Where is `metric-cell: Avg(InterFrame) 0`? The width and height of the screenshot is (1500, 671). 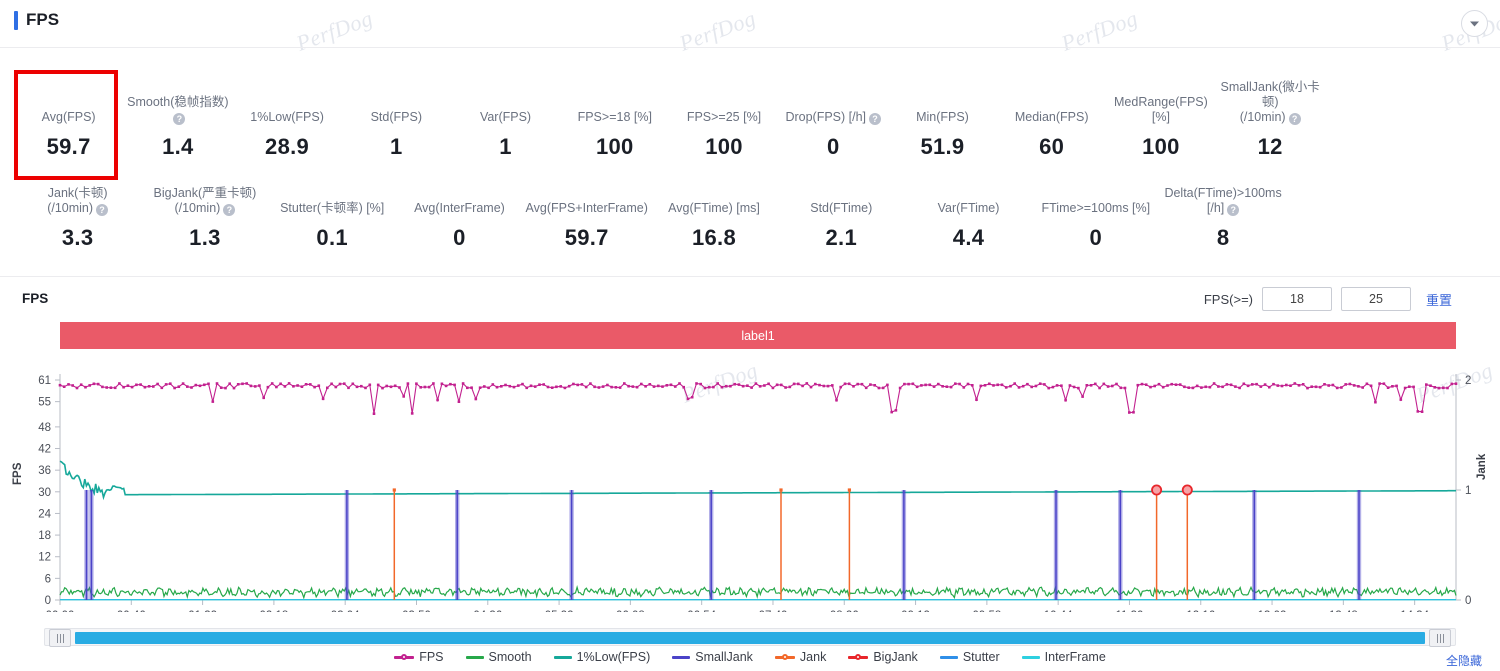
metric-cell: Avg(InterFrame) 0 is located at coordinates (459, 226).